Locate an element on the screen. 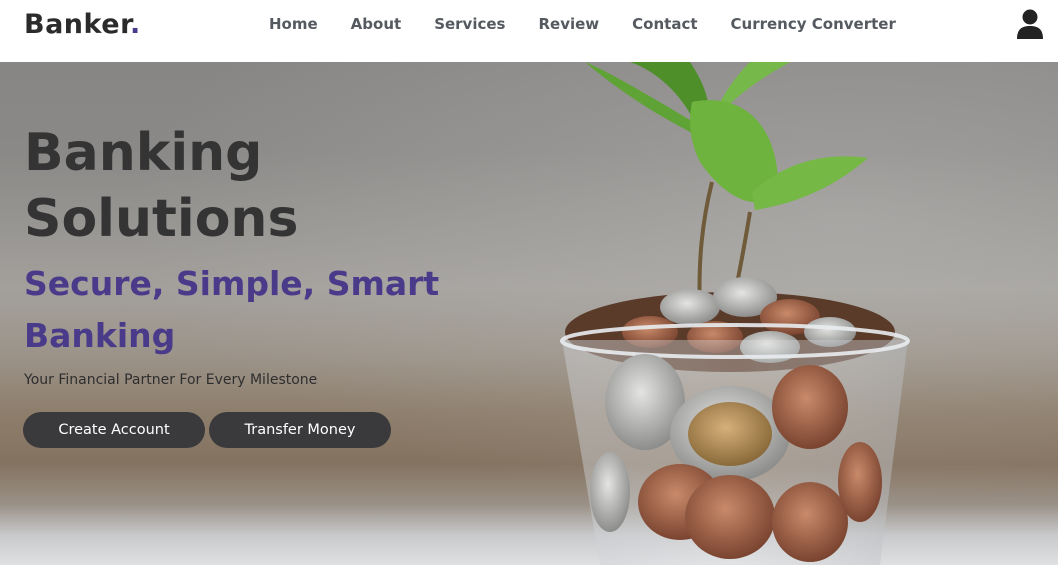  brand-logo: Banker. is located at coordinates (82, 24).